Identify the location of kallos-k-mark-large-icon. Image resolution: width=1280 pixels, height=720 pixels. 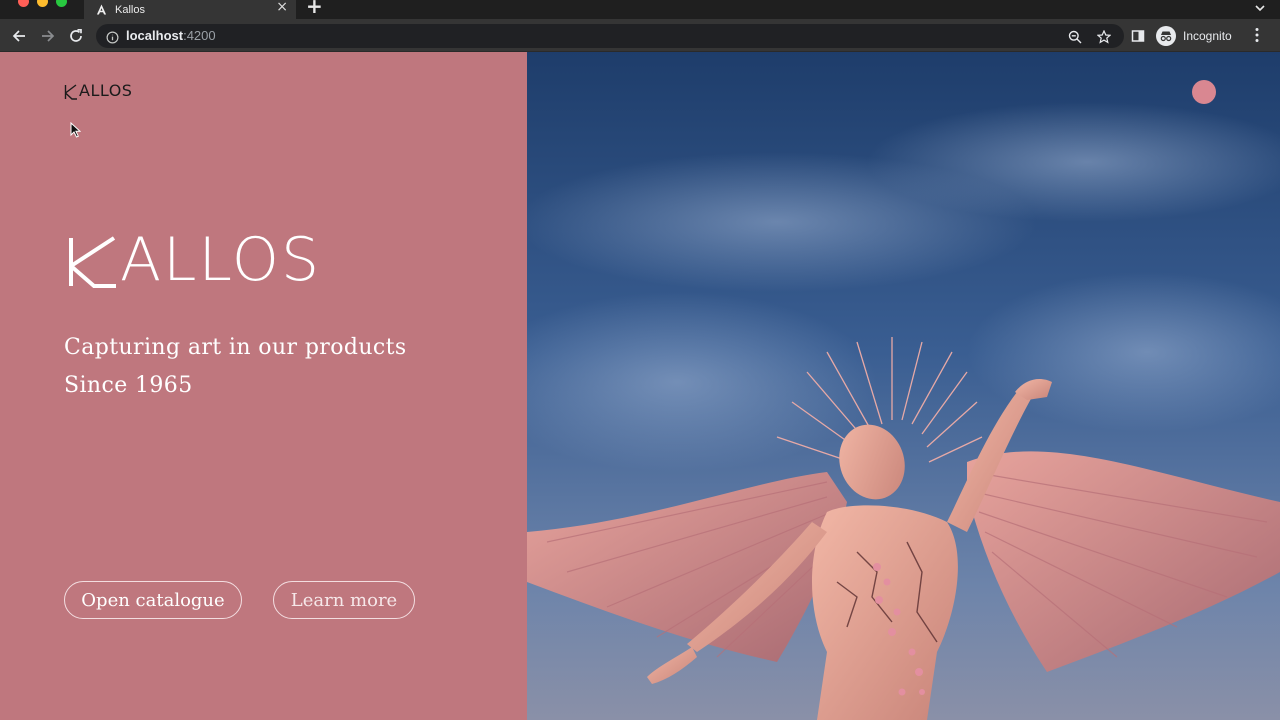
(92, 262).